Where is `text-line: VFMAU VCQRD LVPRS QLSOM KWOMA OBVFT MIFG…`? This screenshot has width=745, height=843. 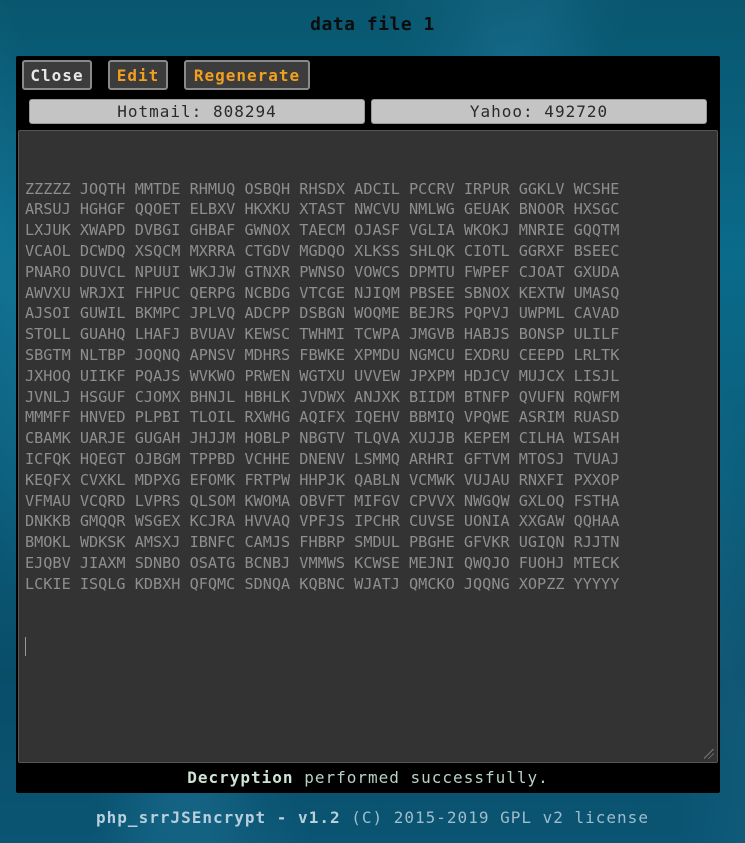 text-line: VFMAU VCQRD LVPRS QLSOM KWOMA OBVFT MIFG… is located at coordinates (322, 500).